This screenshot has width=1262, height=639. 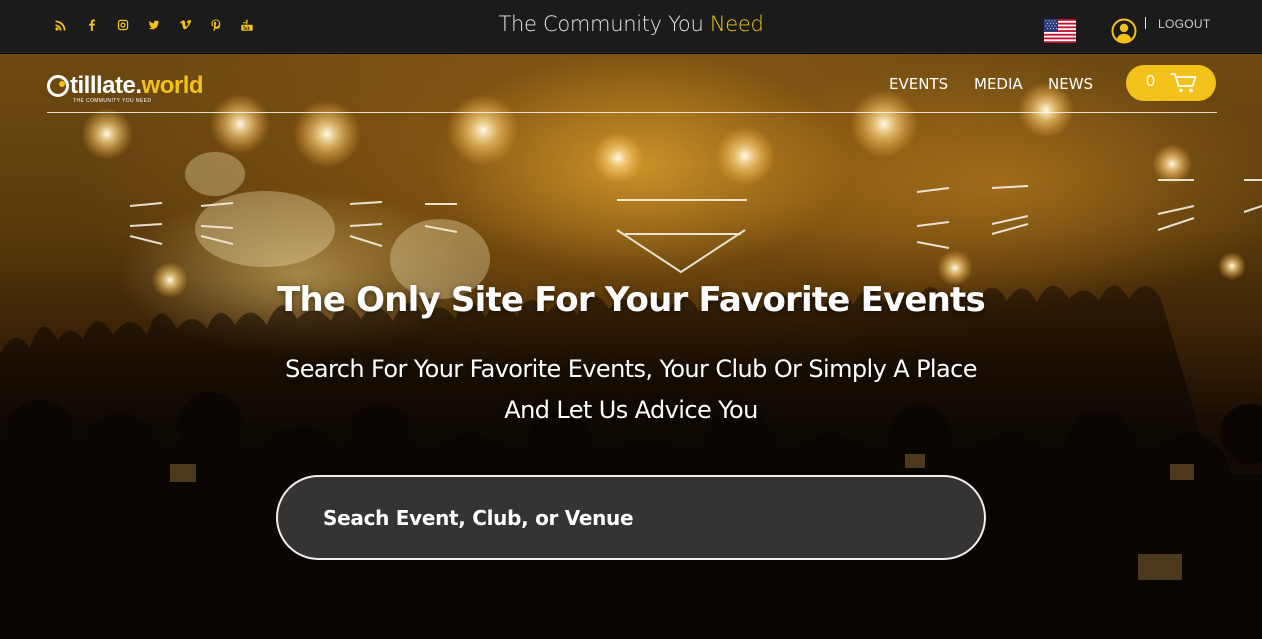 I want to click on logo-text-accent: world, so click(x=172, y=85).